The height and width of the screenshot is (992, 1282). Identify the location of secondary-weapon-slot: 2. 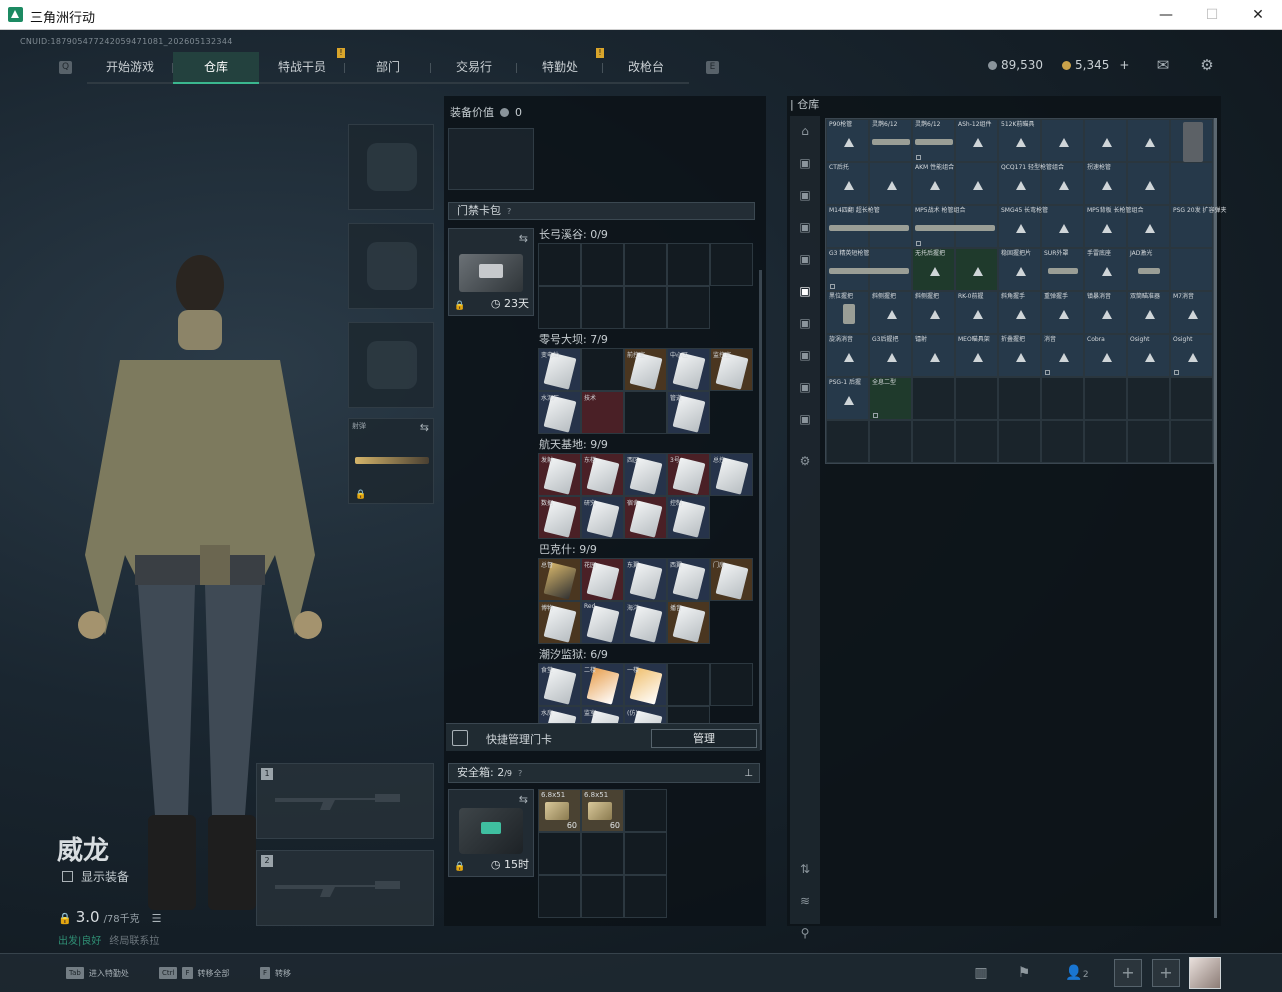
(345, 888).